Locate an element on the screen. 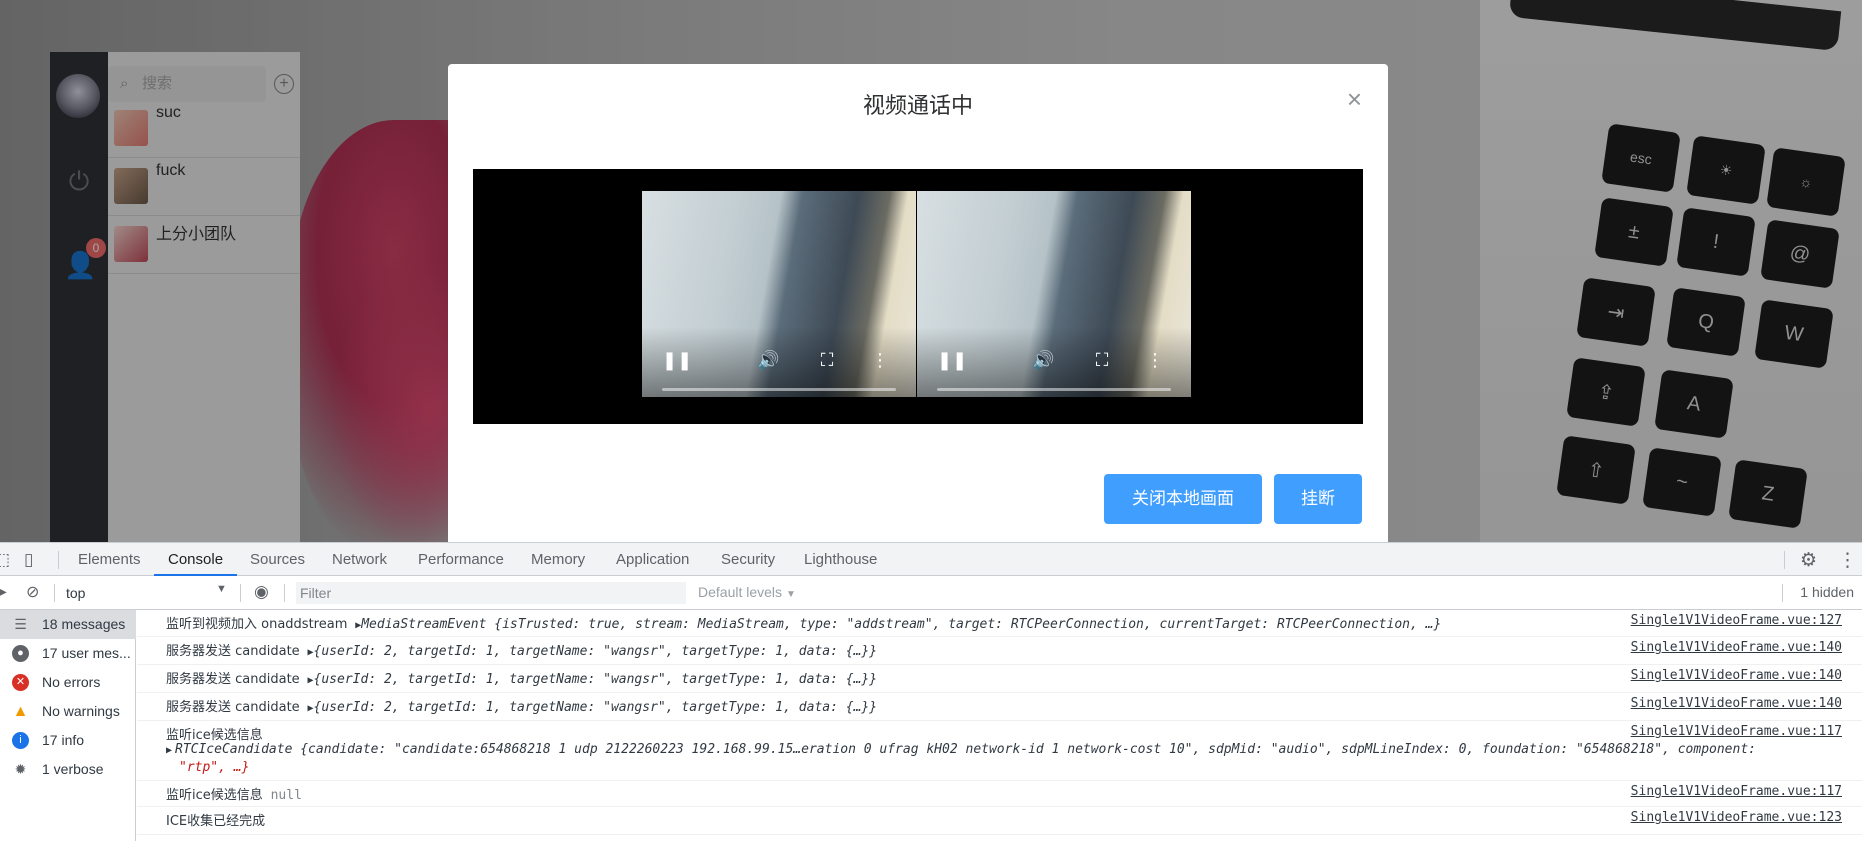  console-message-text: 监听ice候选信息 null is located at coordinates (234, 793).